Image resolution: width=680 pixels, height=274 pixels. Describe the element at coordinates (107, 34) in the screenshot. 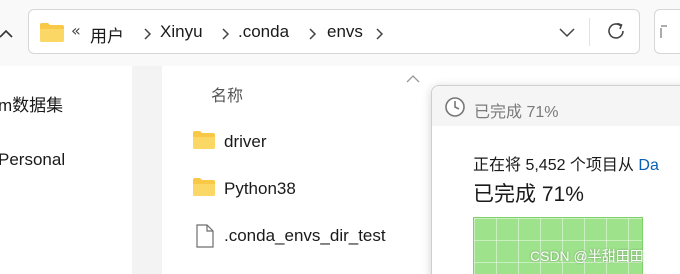

I see `breadcrumb-users: 用户` at that location.